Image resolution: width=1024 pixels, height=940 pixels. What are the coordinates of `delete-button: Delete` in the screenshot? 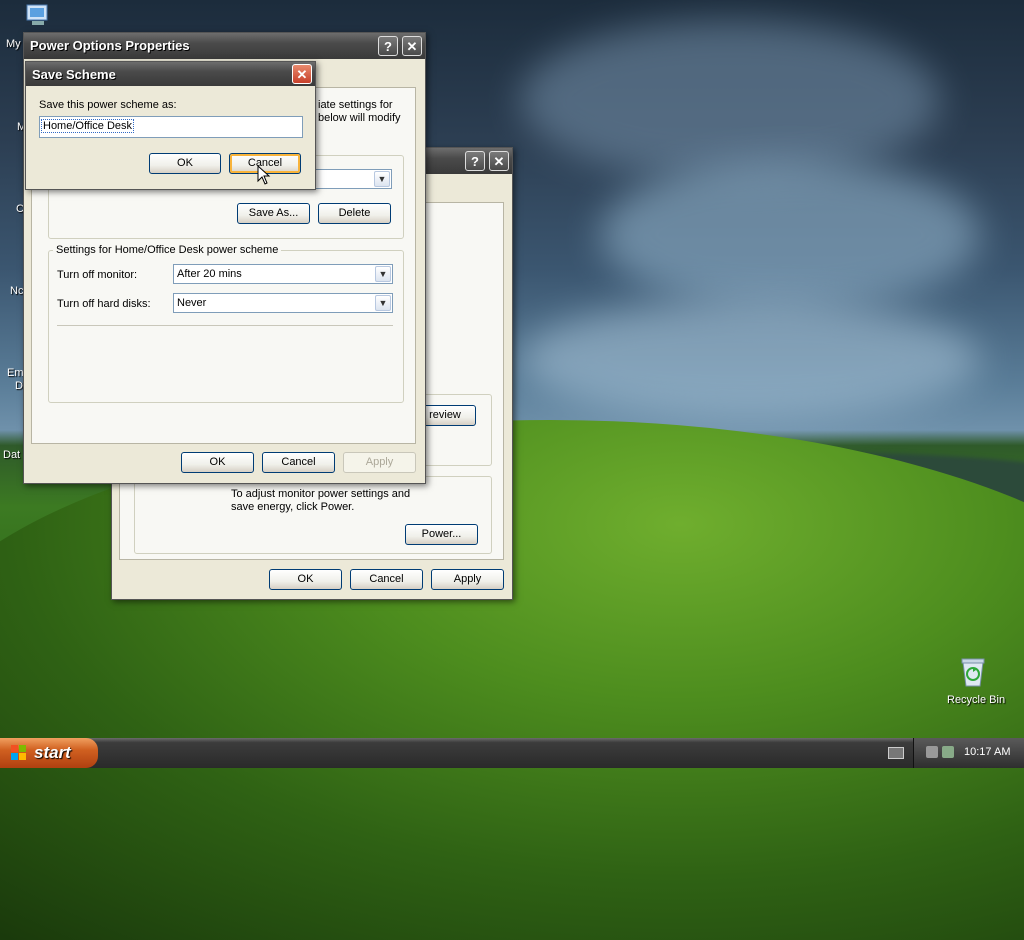 It's located at (354, 213).